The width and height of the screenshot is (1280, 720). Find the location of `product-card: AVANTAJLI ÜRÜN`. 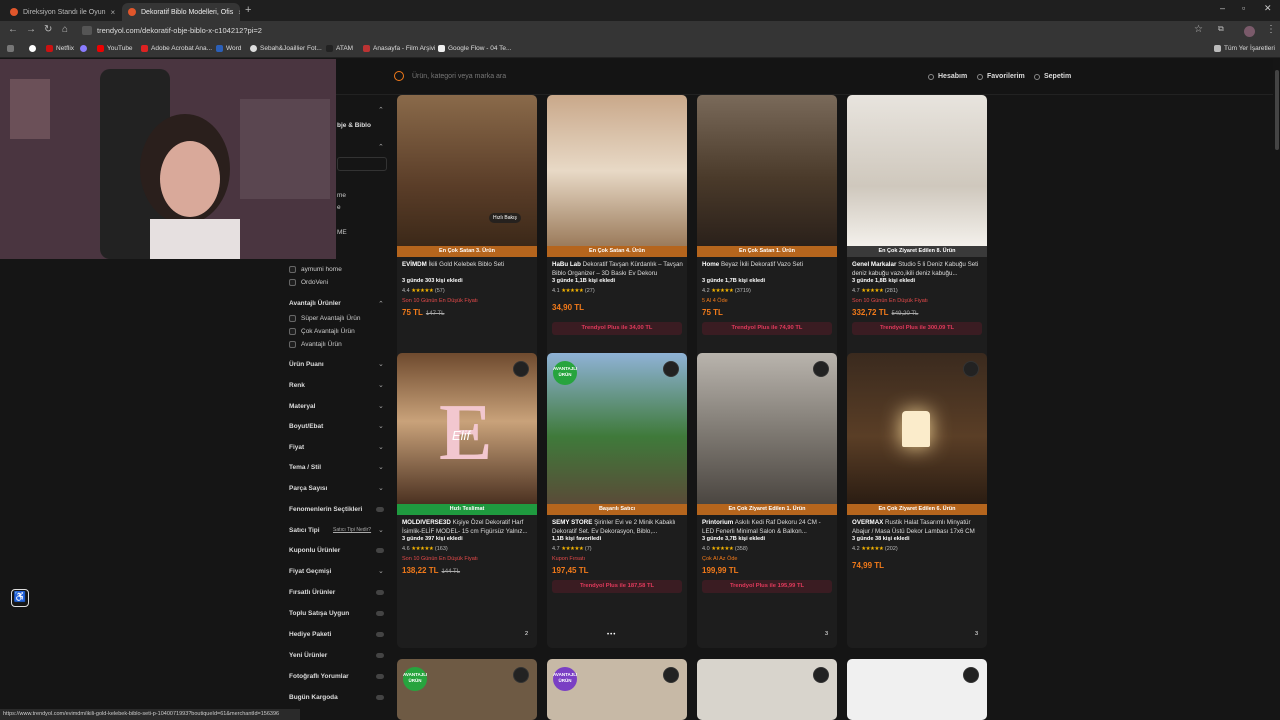

product-card: AVANTAJLI ÜRÜN is located at coordinates (467, 689).